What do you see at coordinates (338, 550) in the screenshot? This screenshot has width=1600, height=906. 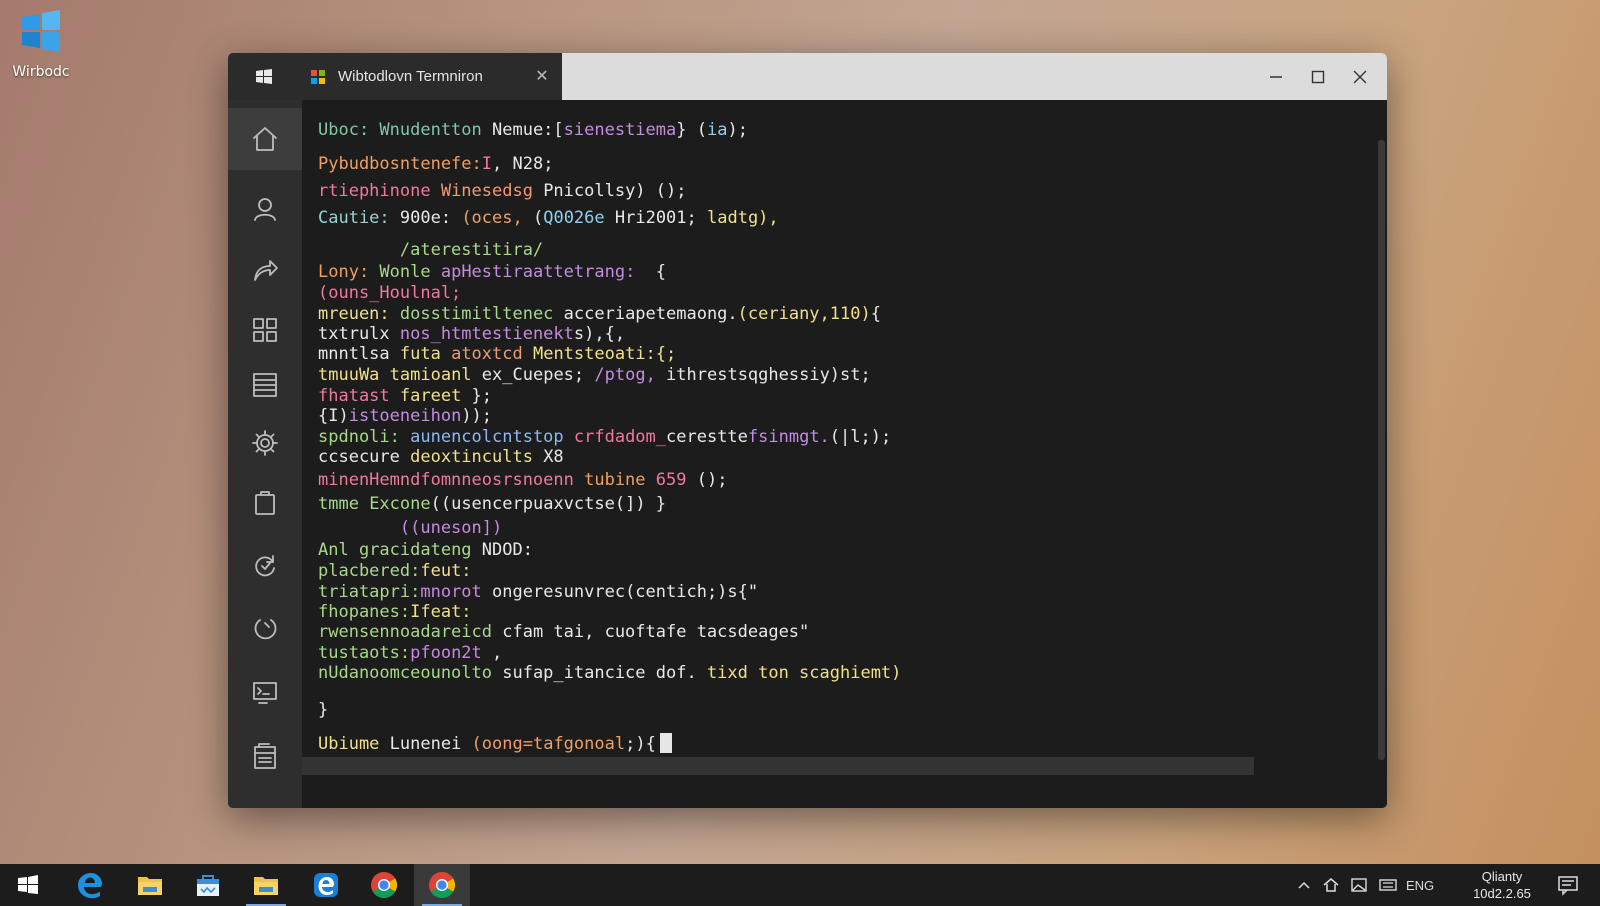 I see `terminal-text-segment: Anl` at bounding box center [338, 550].